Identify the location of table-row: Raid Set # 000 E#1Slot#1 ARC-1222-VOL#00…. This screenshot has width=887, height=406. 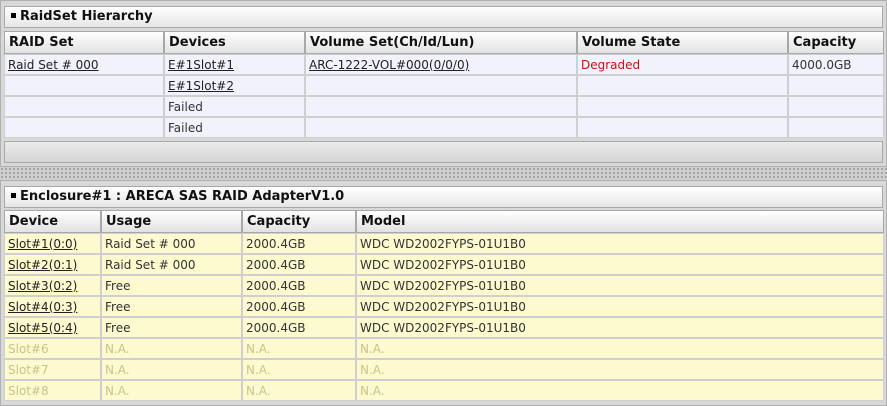
(444, 64).